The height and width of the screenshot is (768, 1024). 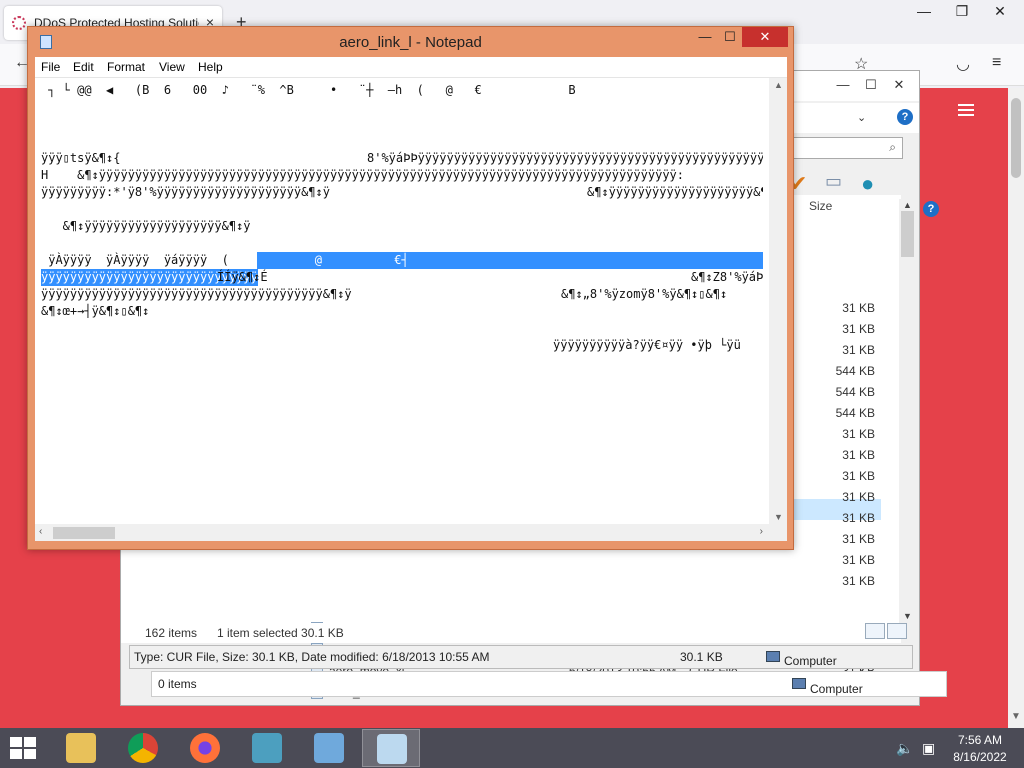 I want to click on taskbar-registry-editor, so click(x=267, y=748).